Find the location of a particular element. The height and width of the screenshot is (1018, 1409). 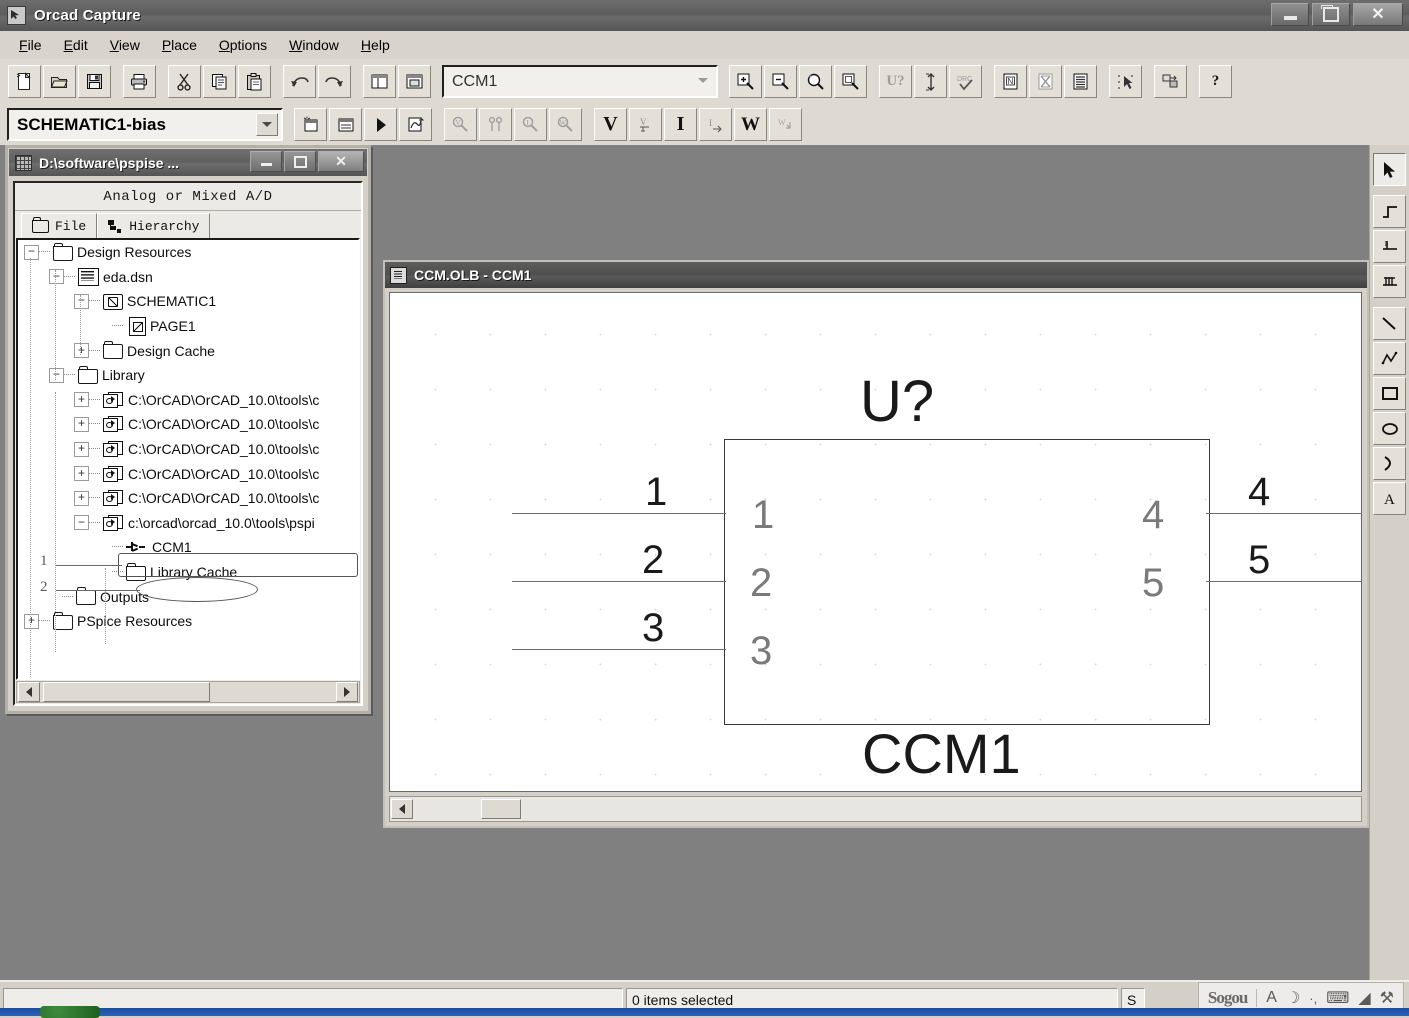

sogou-logo: Sogou is located at coordinates (1228, 998).